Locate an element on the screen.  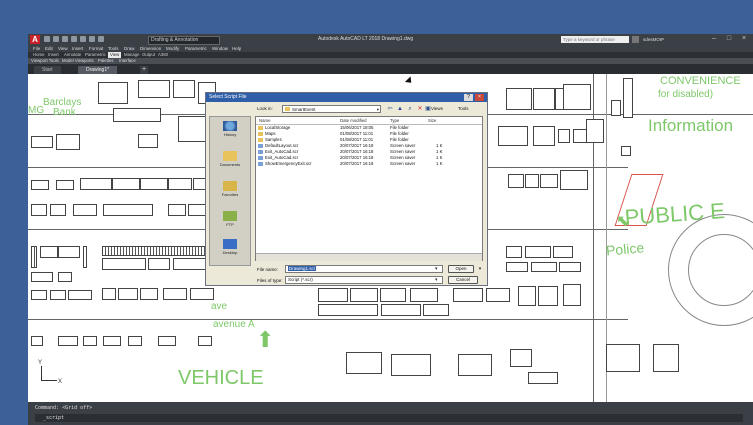
minimize-icon: – is located at coordinates (714, 39).